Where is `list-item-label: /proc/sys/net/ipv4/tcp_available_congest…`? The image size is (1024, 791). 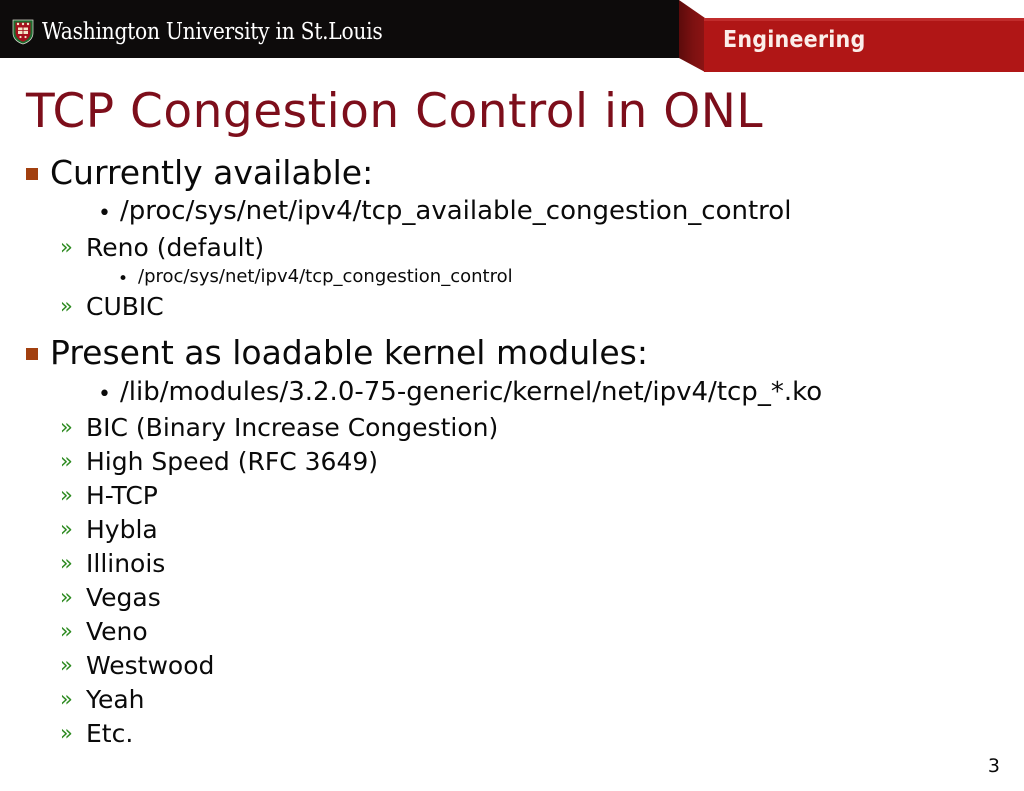
list-item-label: /proc/sys/net/ipv4/tcp_available_congest… is located at coordinates (456, 211).